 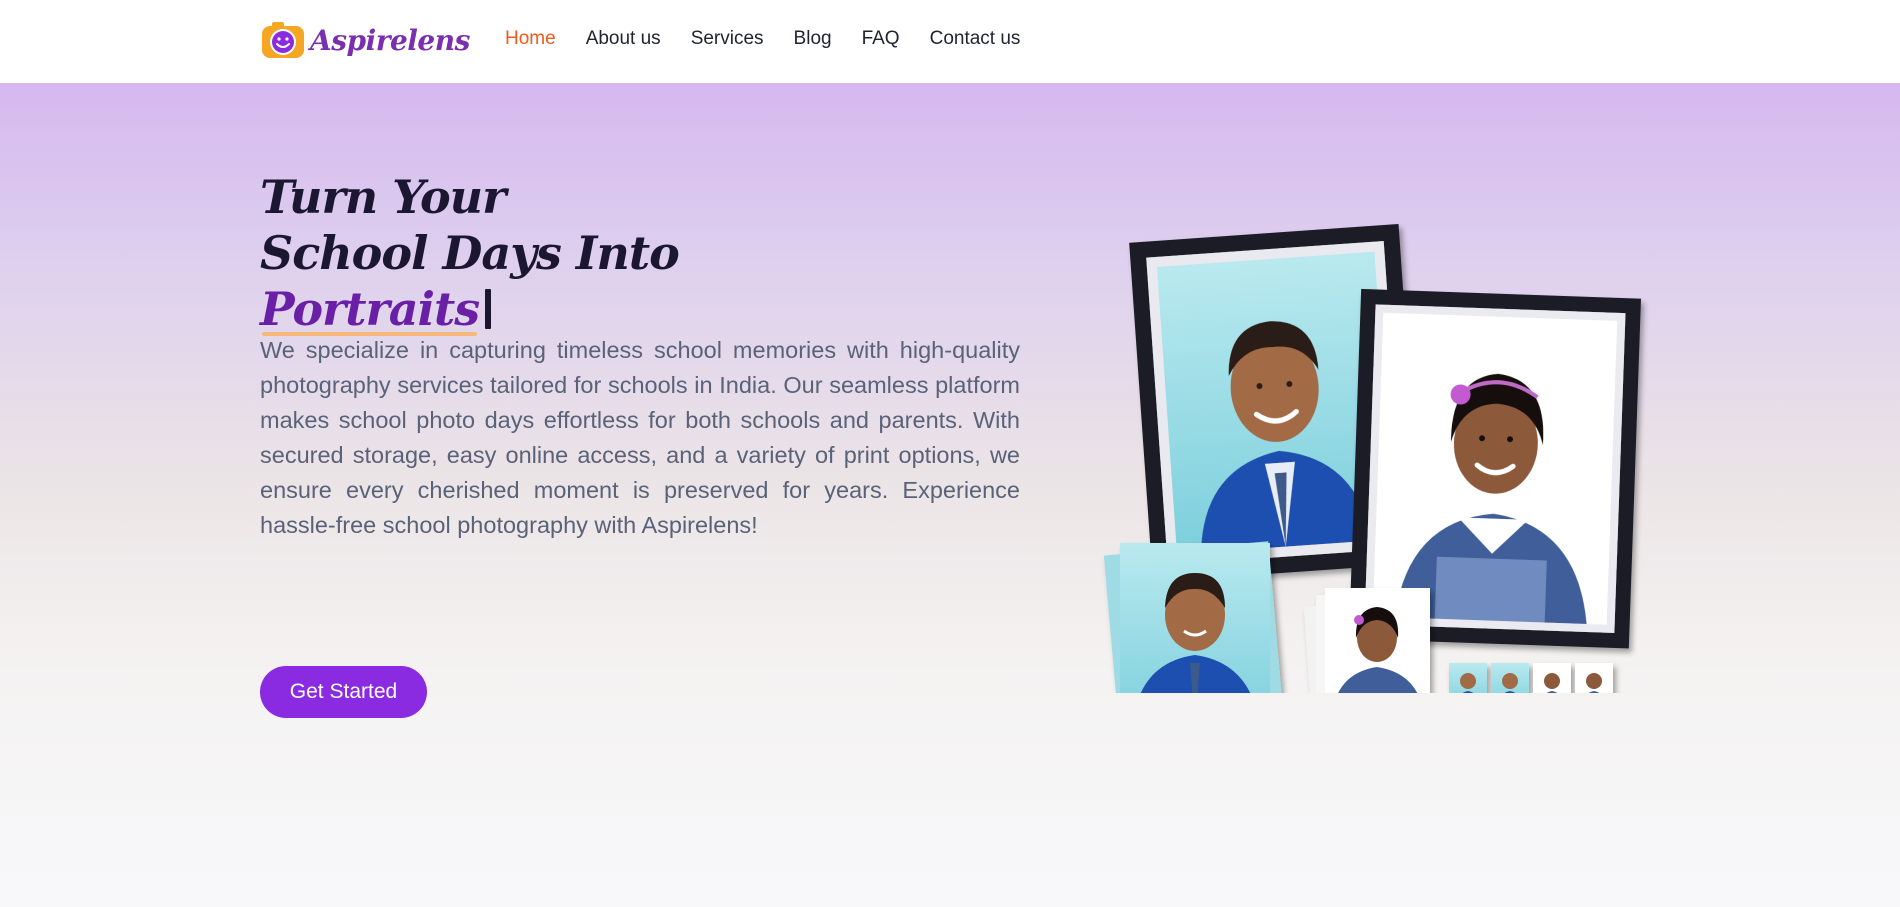 I want to click on portrait-collage-graphic, so click(x=1372, y=458).